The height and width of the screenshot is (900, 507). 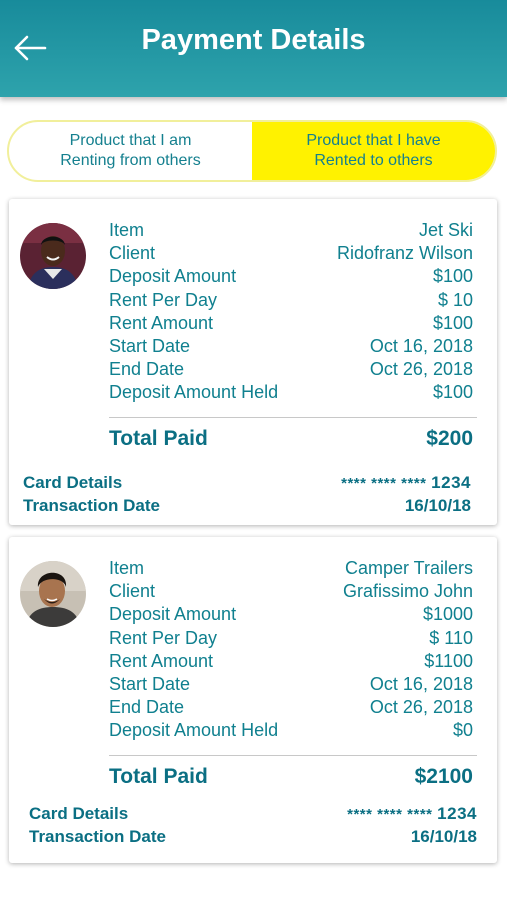 What do you see at coordinates (462, 730) in the screenshot?
I see `deposit-held-value: $0` at bounding box center [462, 730].